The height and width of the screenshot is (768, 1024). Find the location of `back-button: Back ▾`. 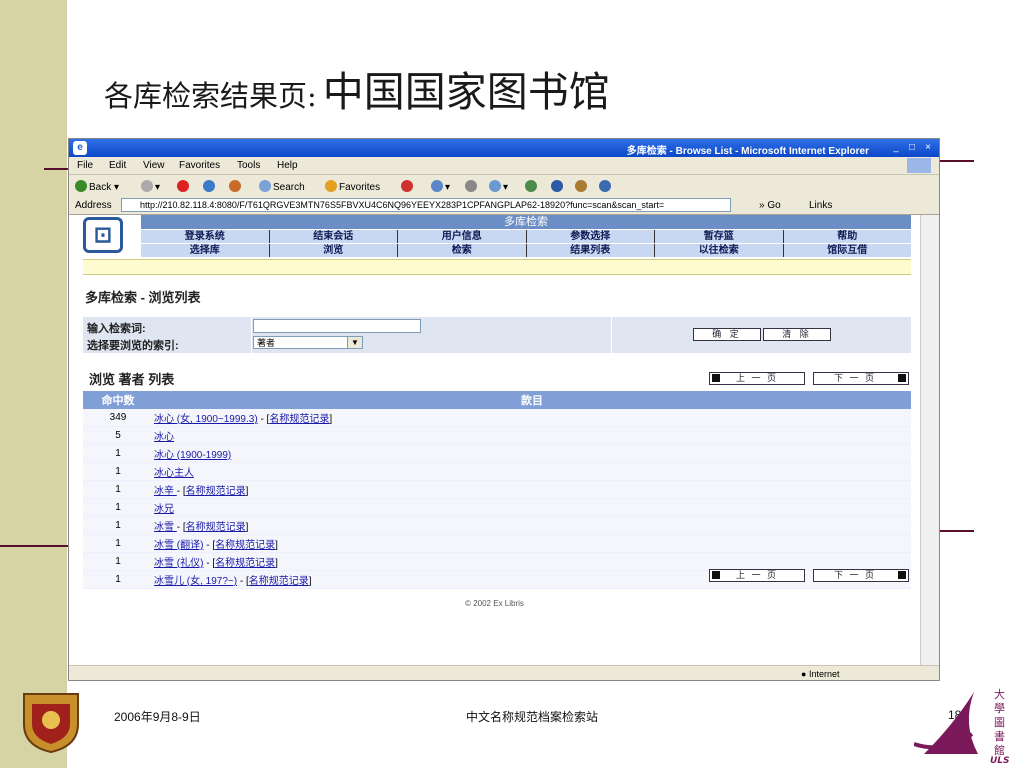

back-button: Back ▾ is located at coordinates (97, 186).